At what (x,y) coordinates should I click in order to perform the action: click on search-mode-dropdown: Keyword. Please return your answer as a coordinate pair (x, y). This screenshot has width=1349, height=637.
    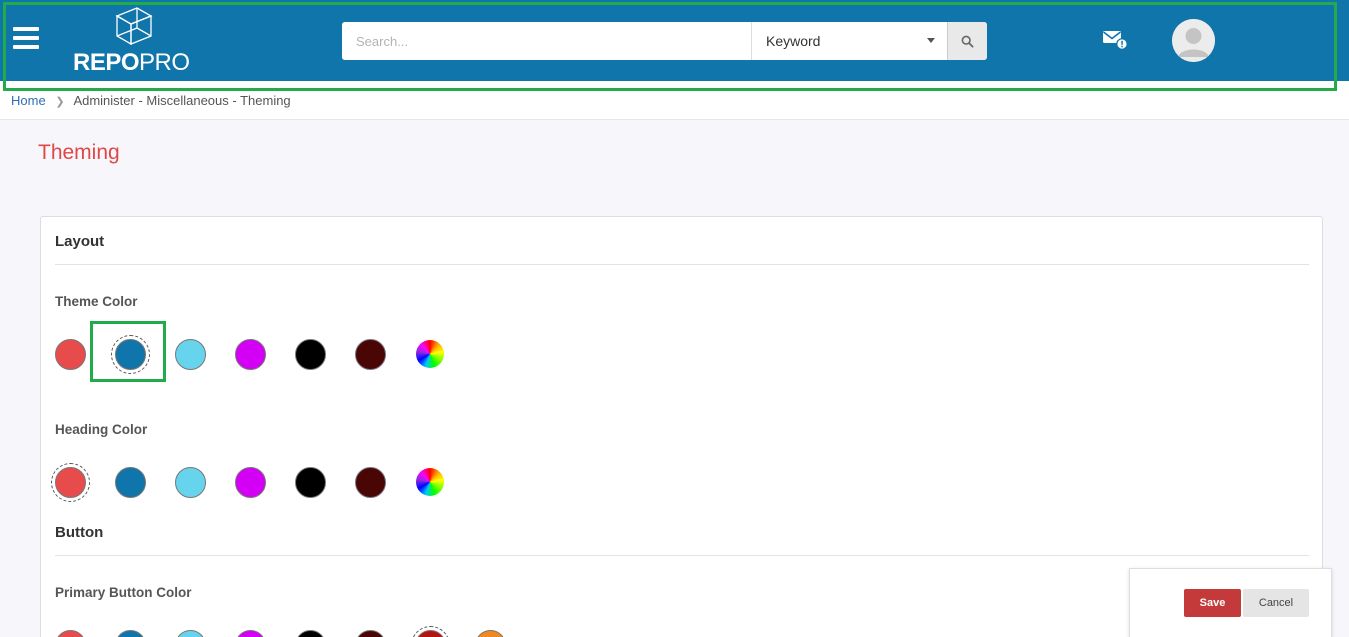
    Looking at the image, I should click on (849, 41).